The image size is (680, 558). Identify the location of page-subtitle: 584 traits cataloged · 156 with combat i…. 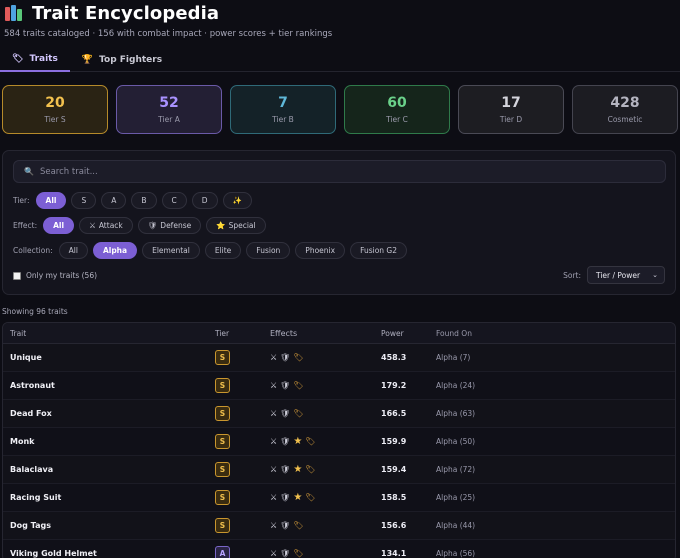
(168, 34).